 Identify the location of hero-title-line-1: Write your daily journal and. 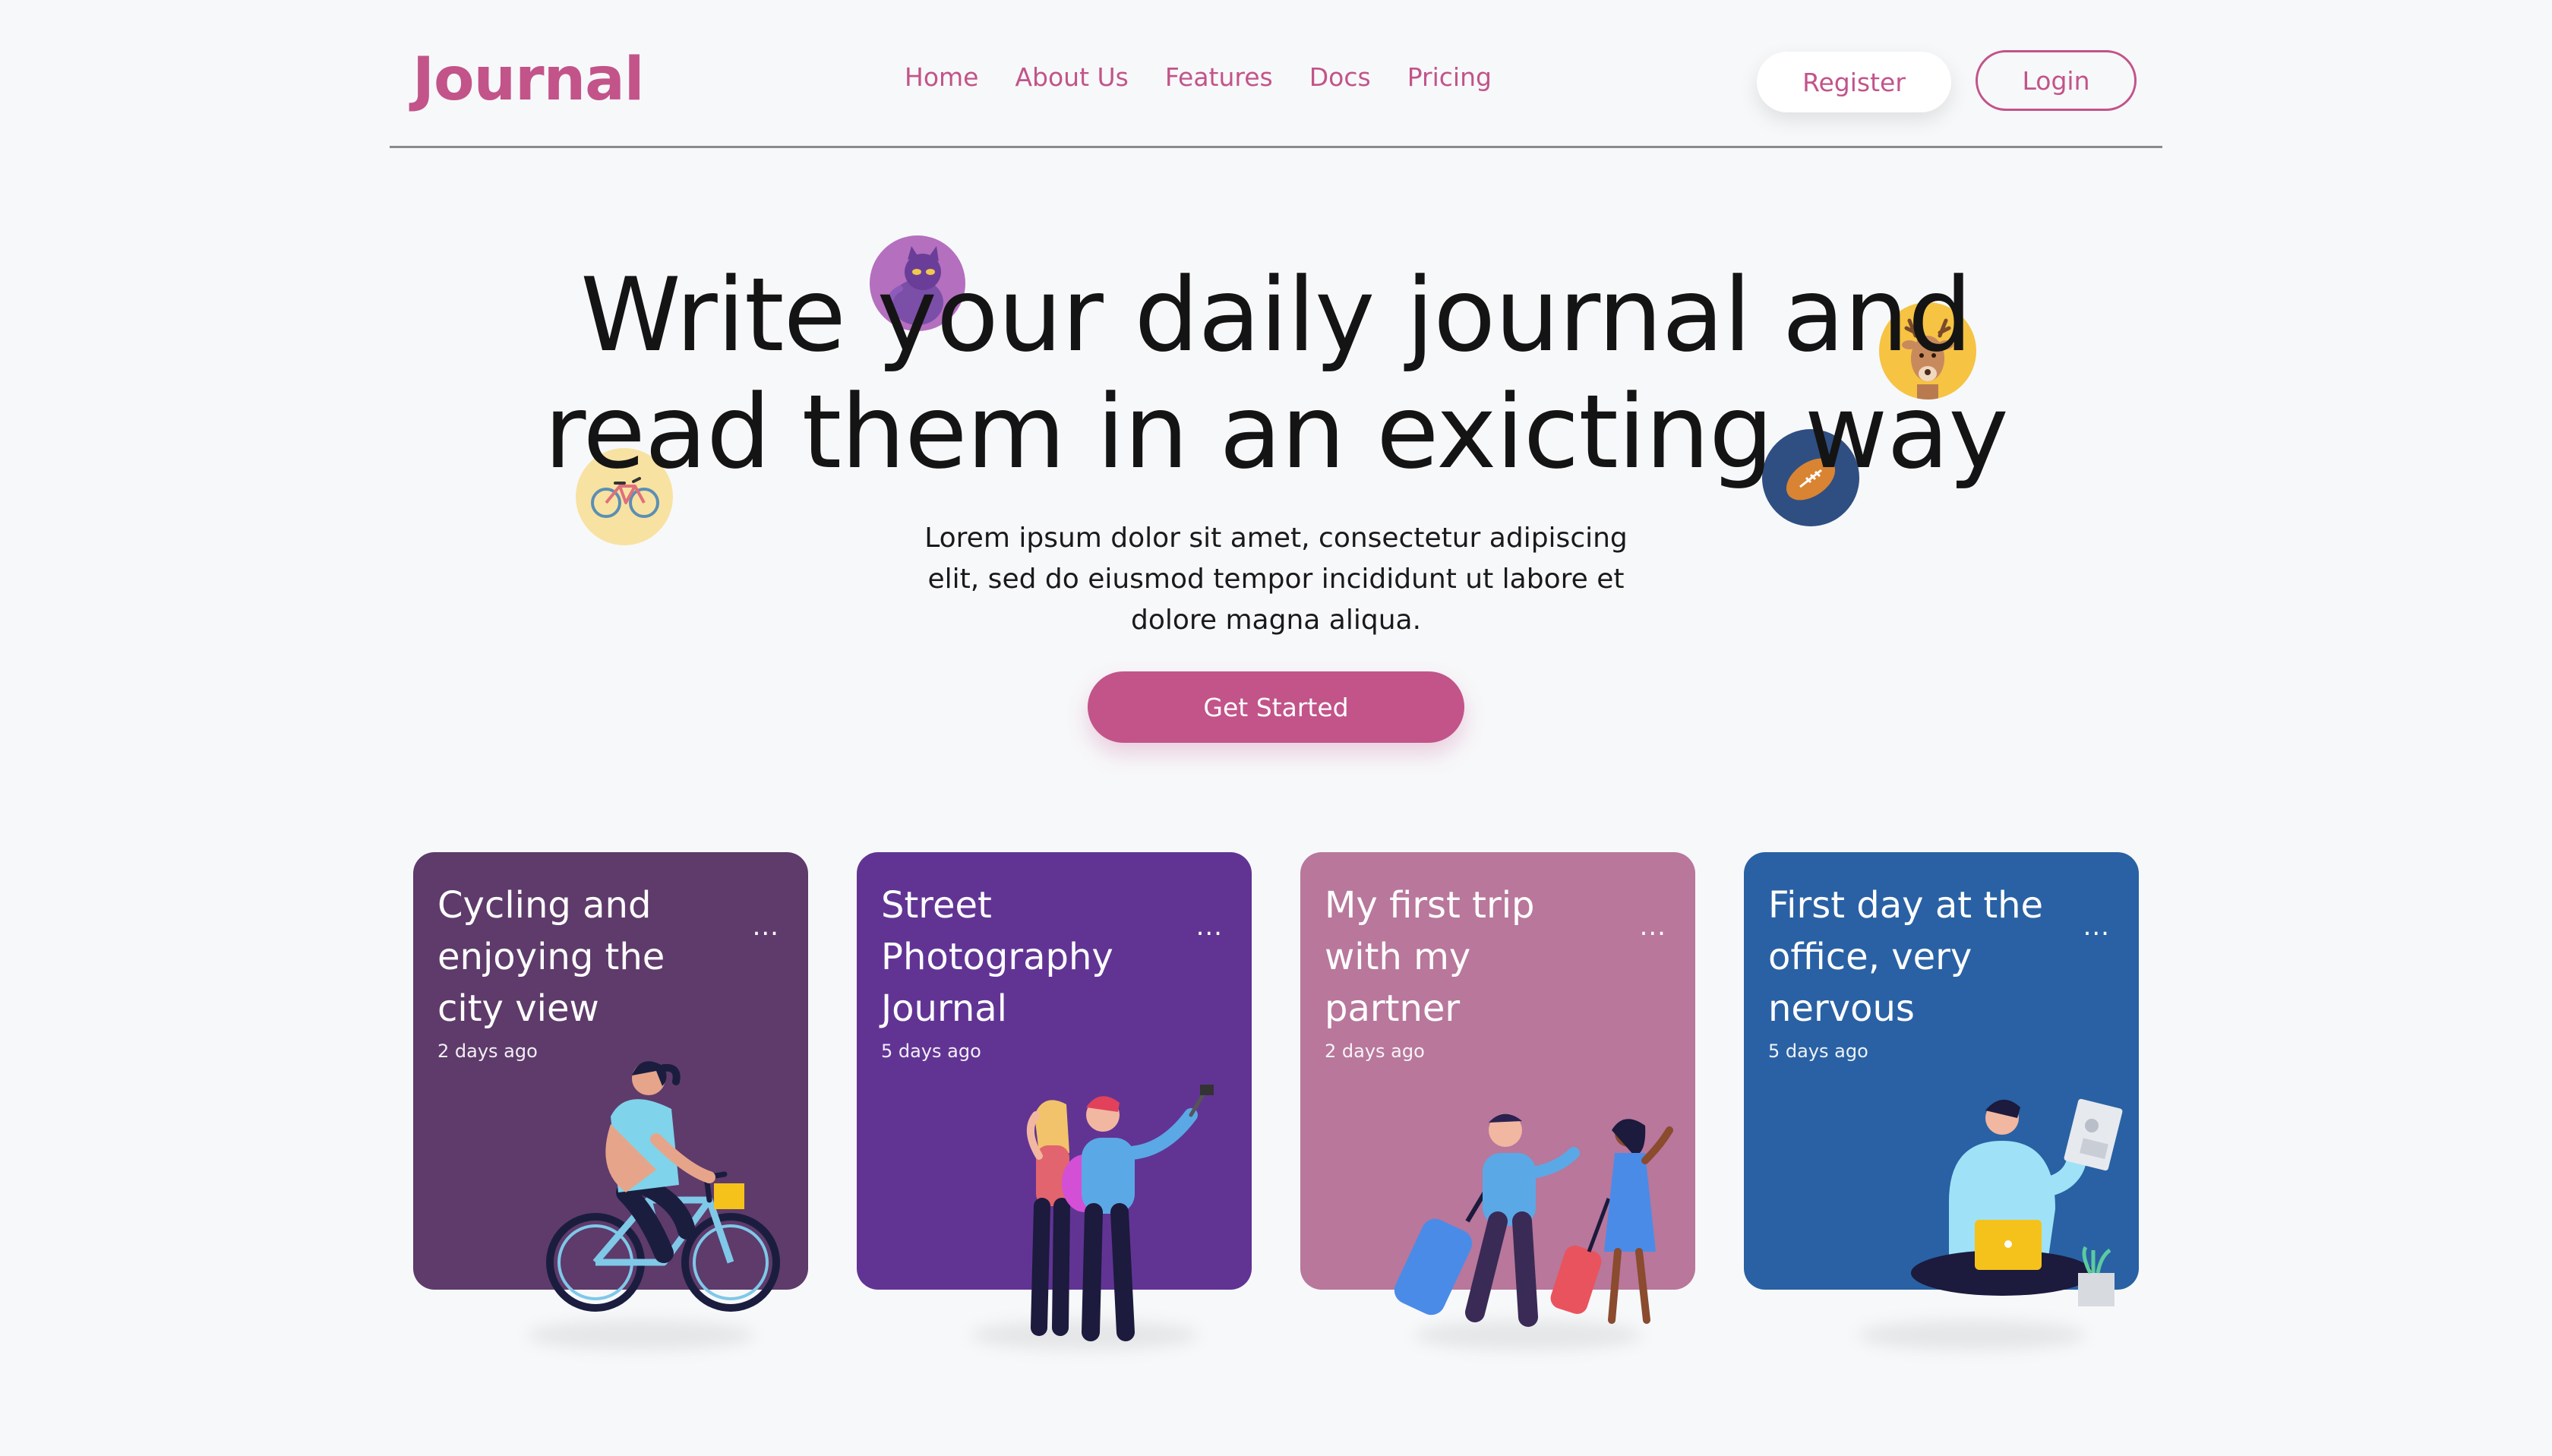
(1276, 315).